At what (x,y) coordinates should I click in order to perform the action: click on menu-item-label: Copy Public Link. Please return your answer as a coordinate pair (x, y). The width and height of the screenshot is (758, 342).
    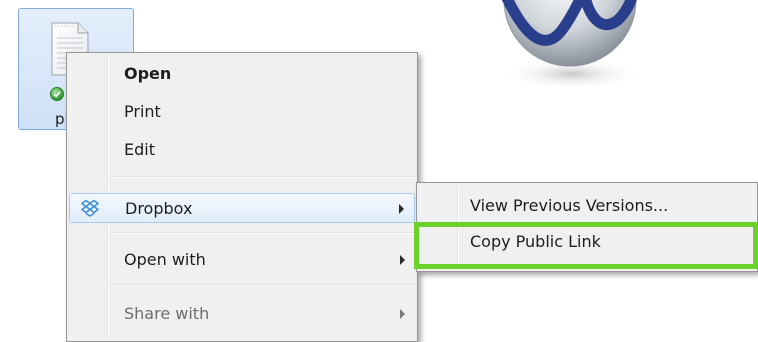
    Looking at the image, I should click on (535, 241).